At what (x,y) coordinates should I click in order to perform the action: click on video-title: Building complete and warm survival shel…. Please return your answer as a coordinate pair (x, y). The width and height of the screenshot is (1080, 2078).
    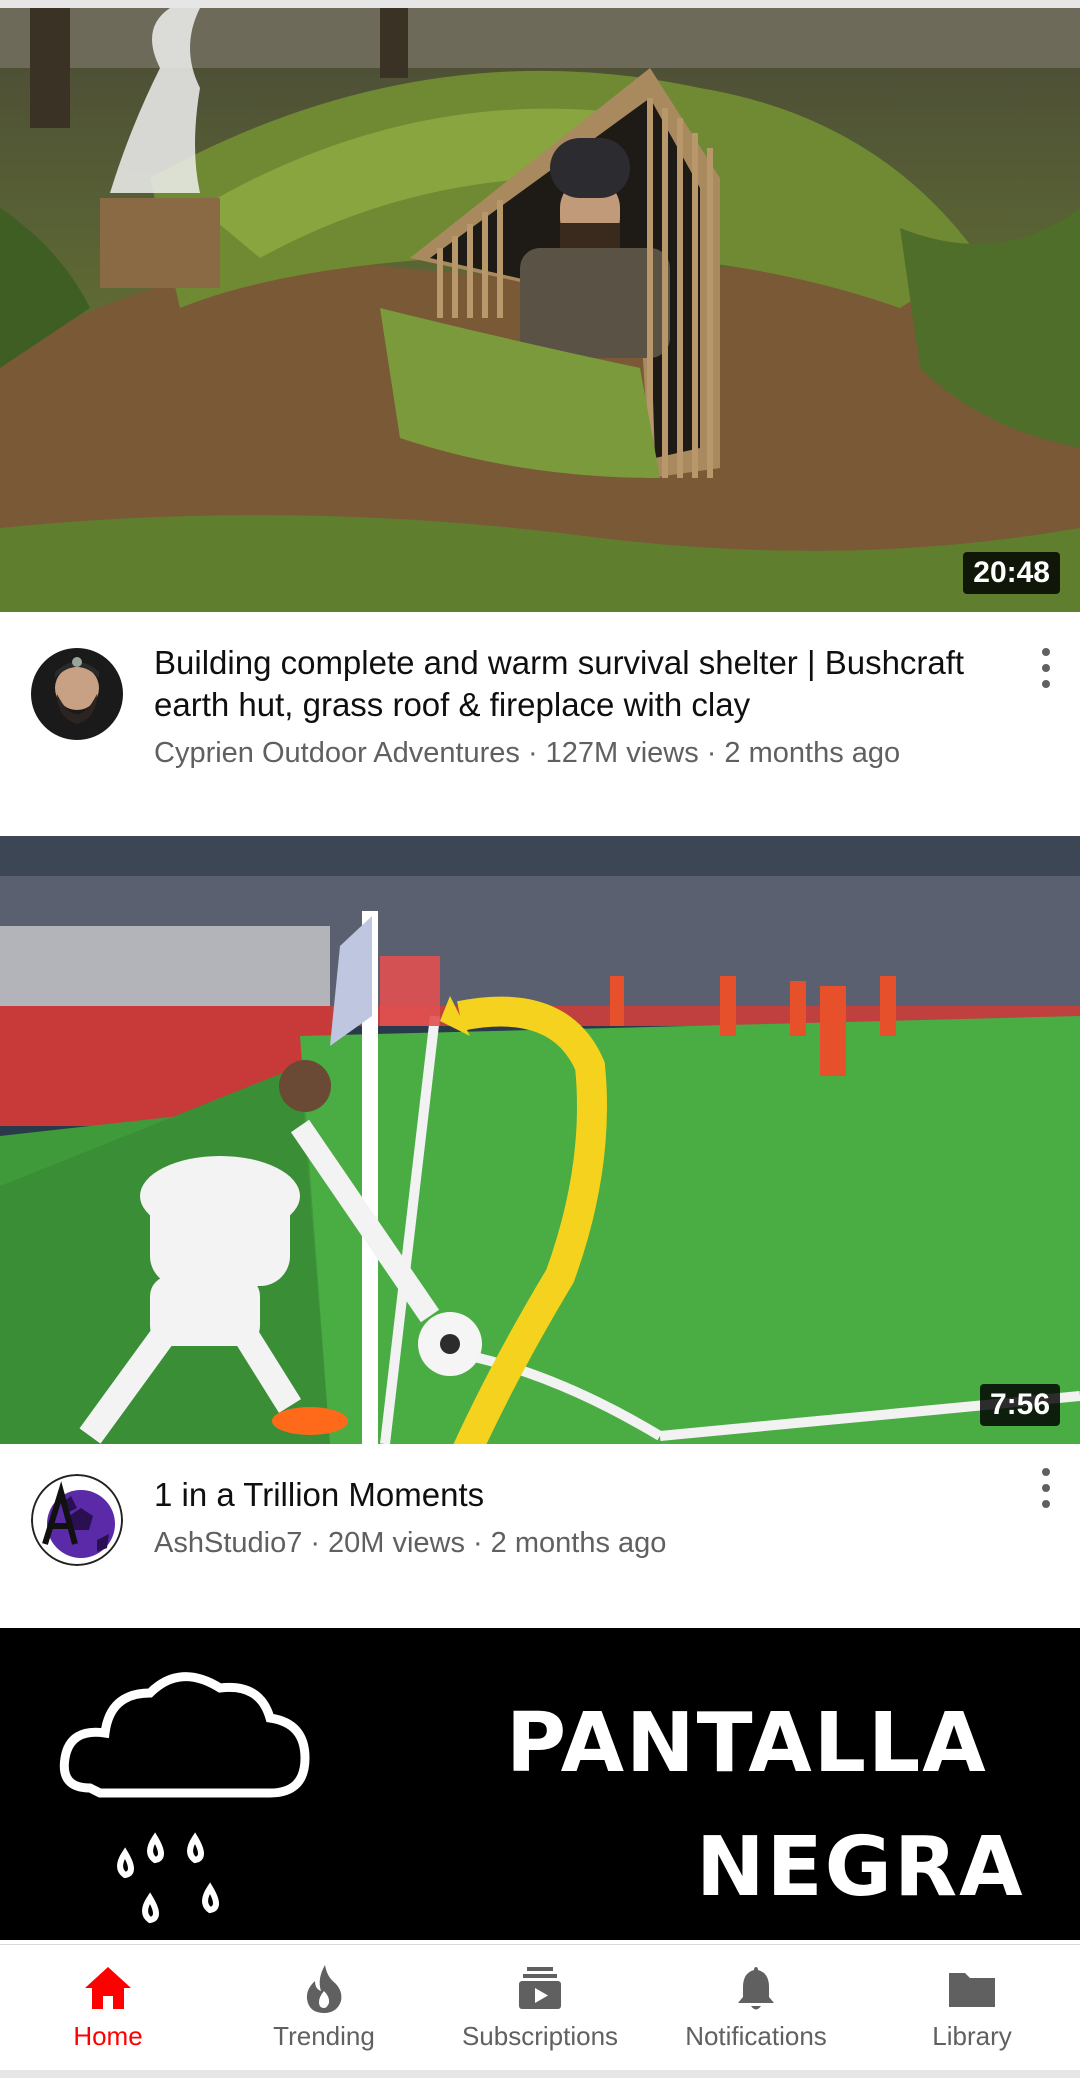
    Looking at the image, I should click on (572, 684).